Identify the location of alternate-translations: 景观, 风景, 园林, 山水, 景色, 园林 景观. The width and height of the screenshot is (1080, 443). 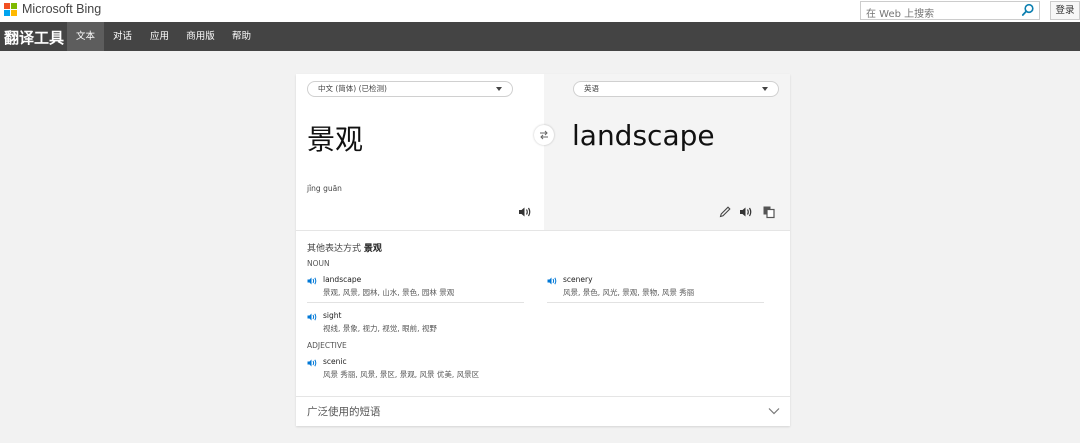
(389, 292).